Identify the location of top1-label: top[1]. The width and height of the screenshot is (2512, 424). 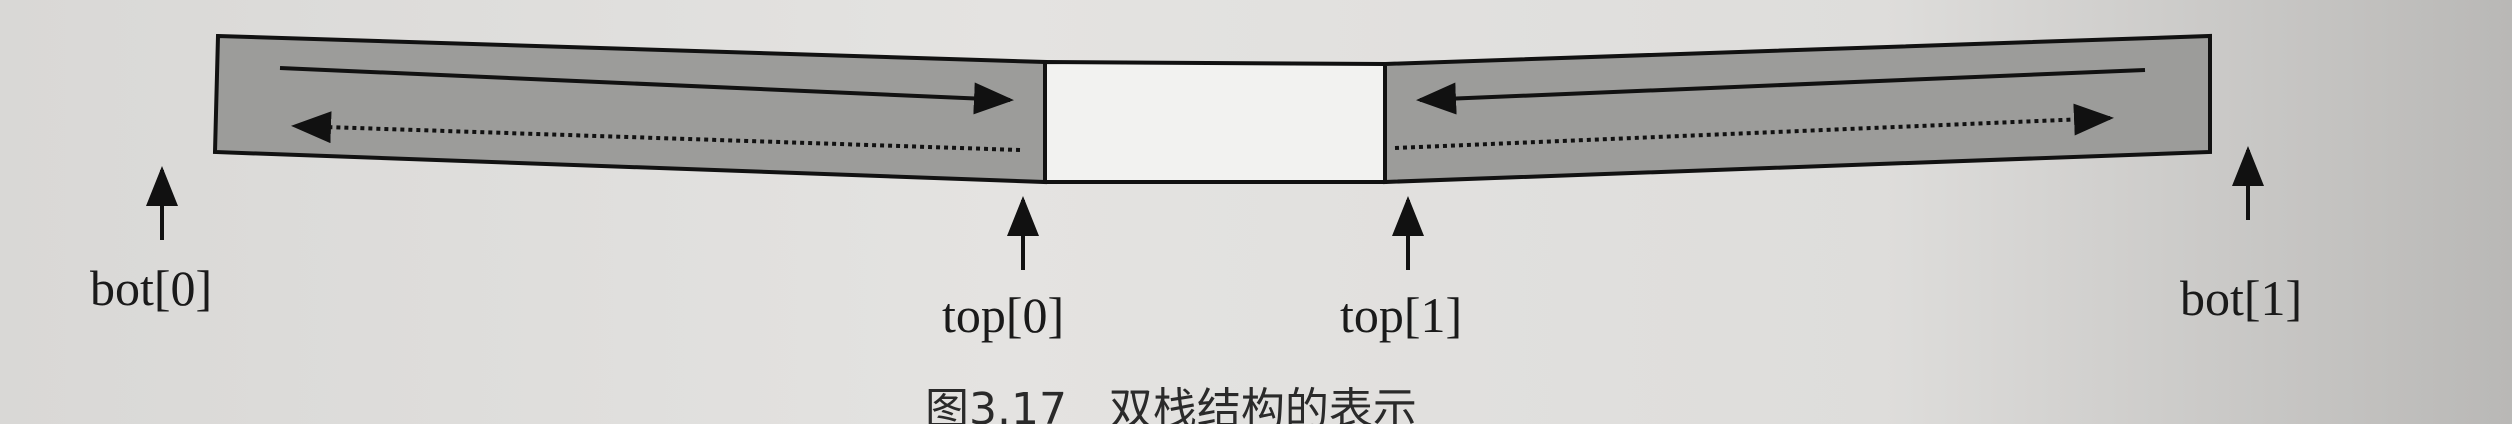
(1401, 315).